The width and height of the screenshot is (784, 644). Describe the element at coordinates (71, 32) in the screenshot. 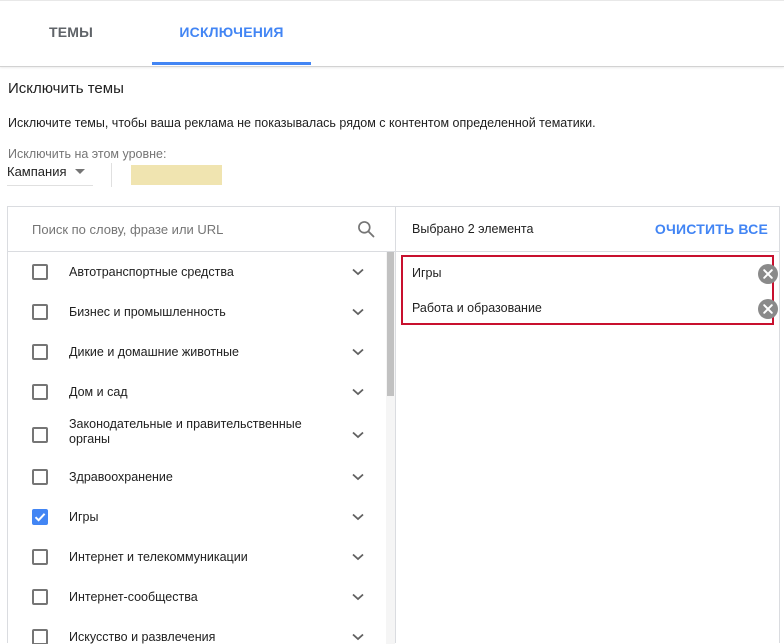

I see `tab-themes: ТЕМЫ` at that location.